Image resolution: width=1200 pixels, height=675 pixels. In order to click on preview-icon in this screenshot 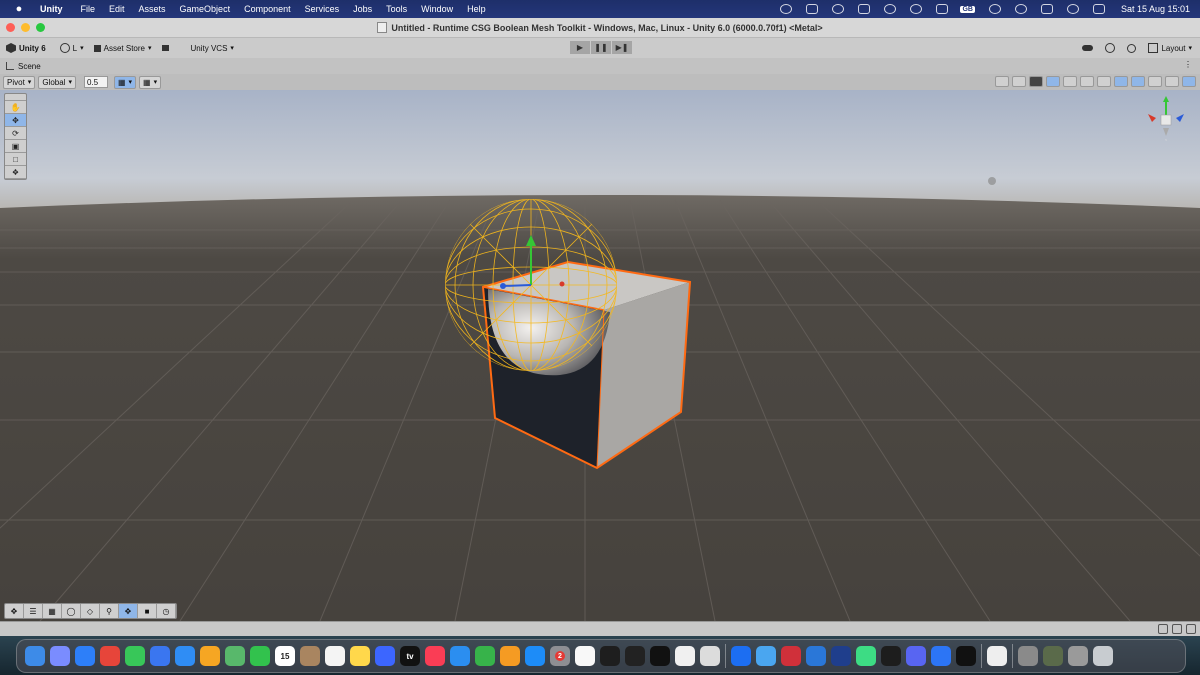, I will do `click(791, 656)`.